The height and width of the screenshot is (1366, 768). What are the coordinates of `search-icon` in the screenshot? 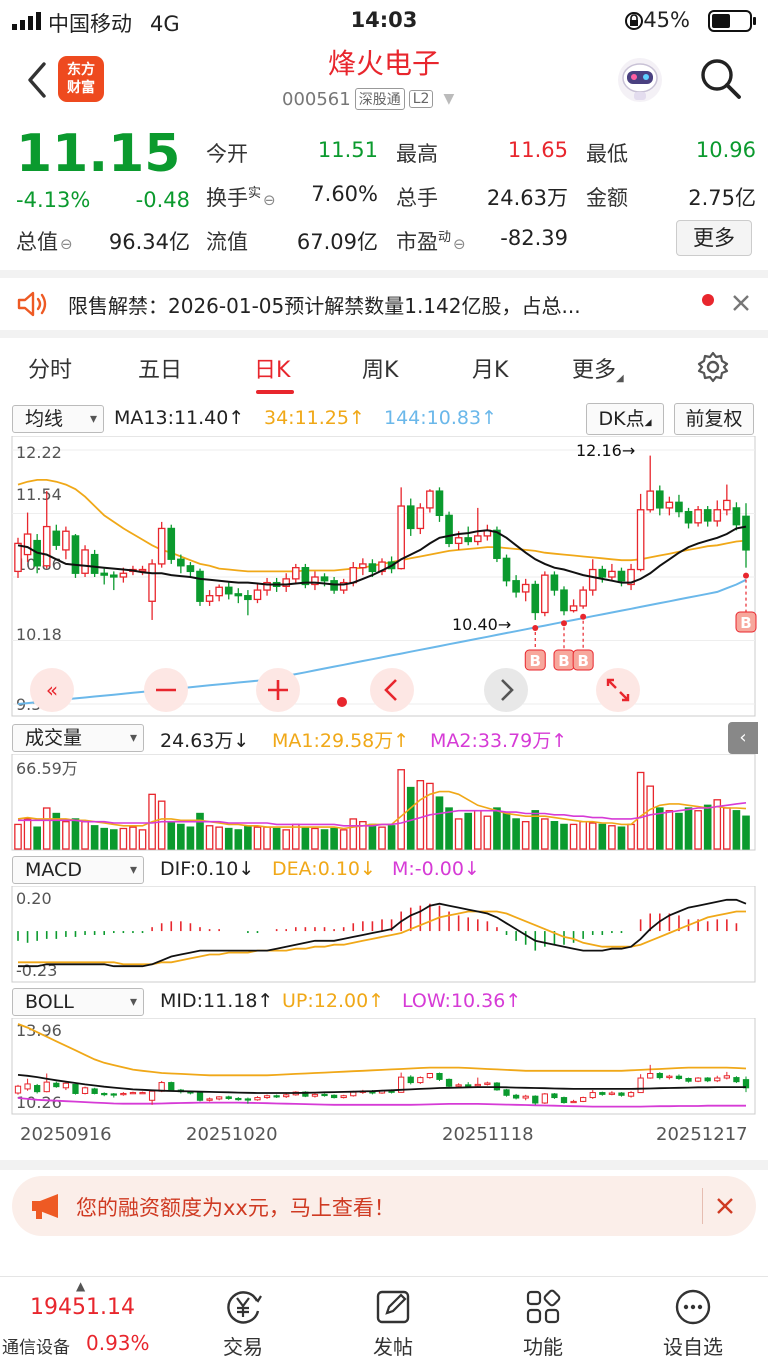 It's located at (721, 79).